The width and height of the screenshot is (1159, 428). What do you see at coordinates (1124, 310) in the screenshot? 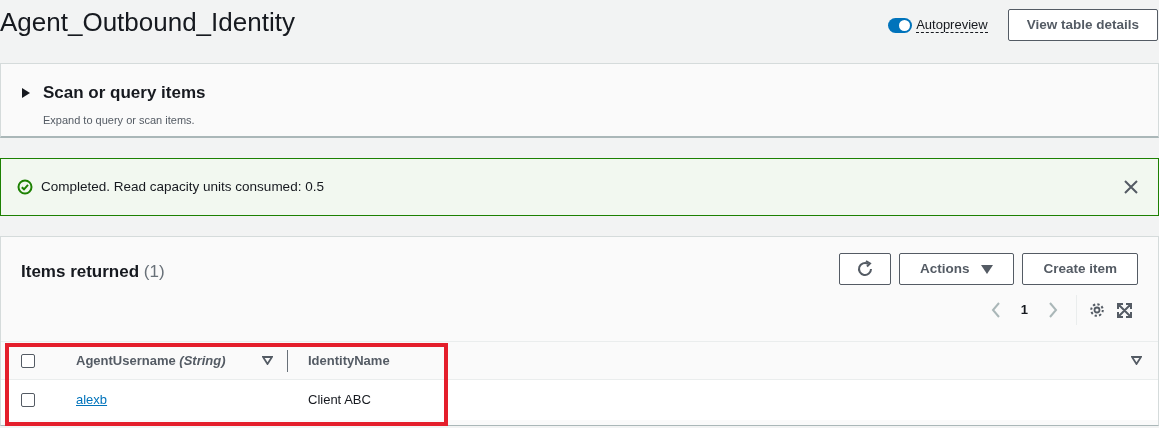
I see `fullscreen-icon` at bounding box center [1124, 310].